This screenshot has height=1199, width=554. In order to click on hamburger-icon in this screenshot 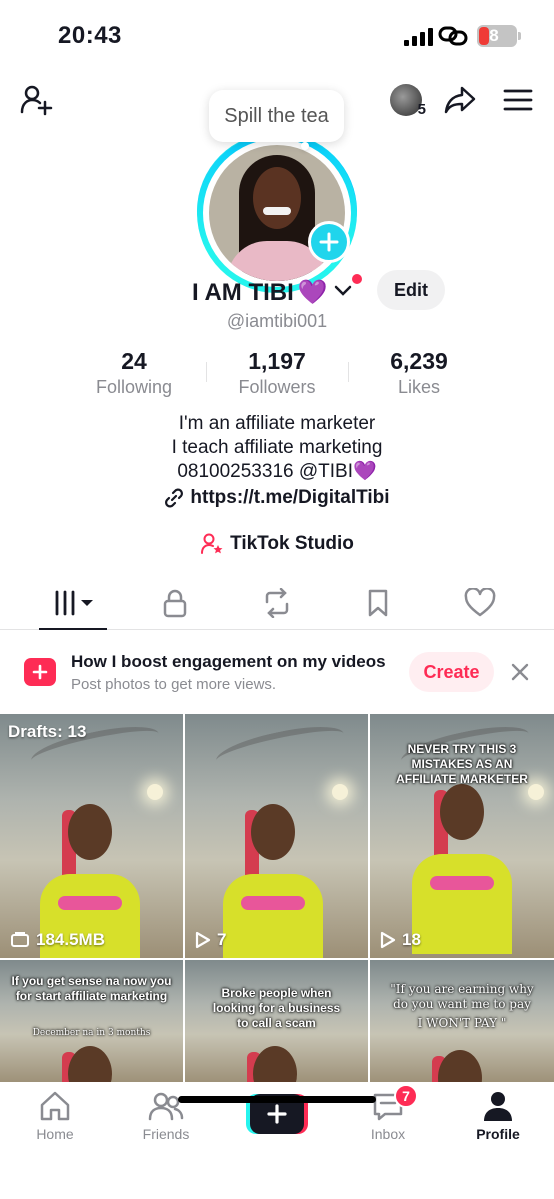, I will do `click(518, 100)`.